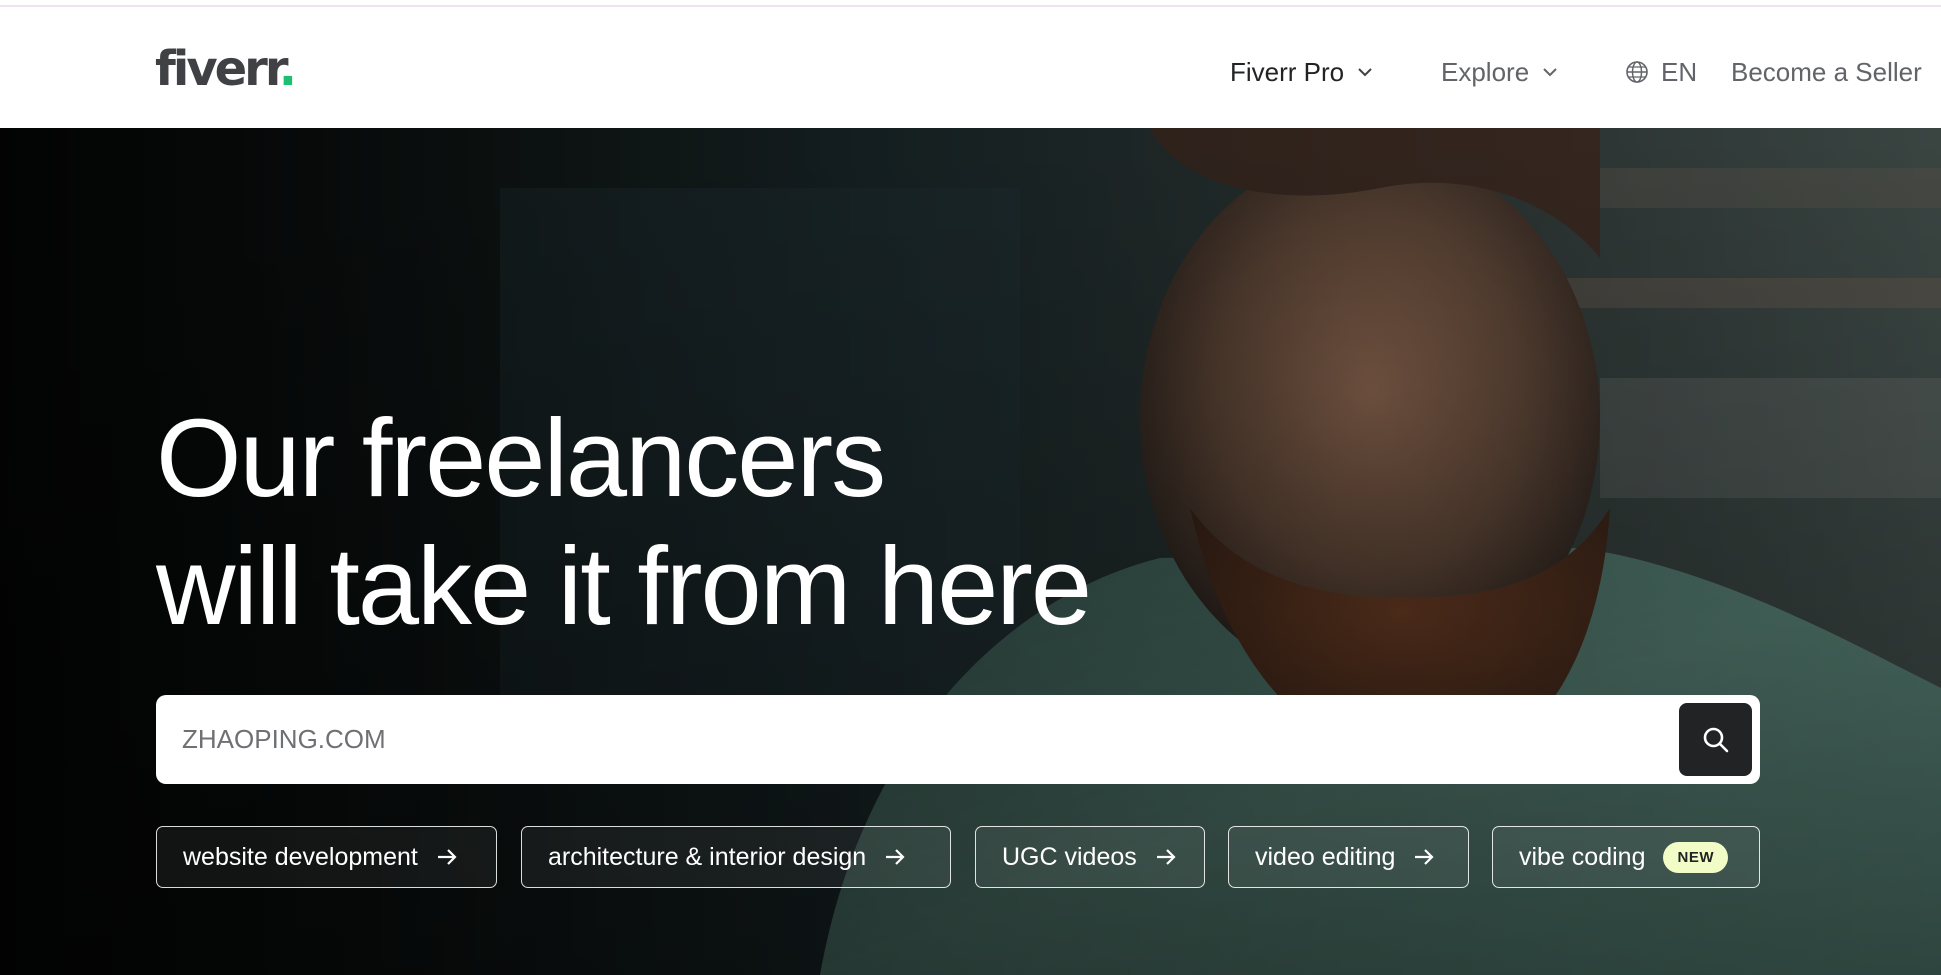 The width and height of the screenshot is (1941, 975). What do you see at coordinates (1695, 857) in the screenshot?
I see `new-badge: NEW` at bounding box center [1695, 857].